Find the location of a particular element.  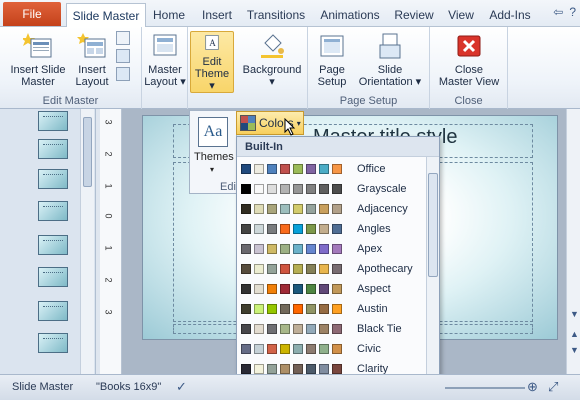

chevron-down-icon: ▾ is located at coordinates (212, 169).